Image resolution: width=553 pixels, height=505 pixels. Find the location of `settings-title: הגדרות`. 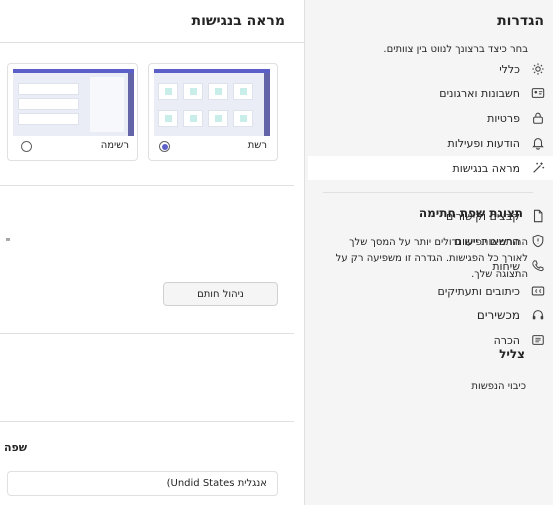

settings-title: הגדרות is located at coordinates (520, 21).